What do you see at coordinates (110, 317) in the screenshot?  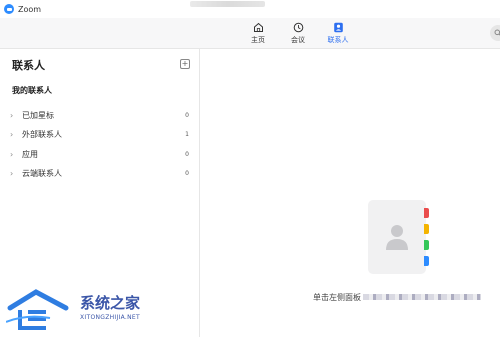 I see `watermark-url: XITONGZHIJIA.NET` at bounding box center [110, 317].